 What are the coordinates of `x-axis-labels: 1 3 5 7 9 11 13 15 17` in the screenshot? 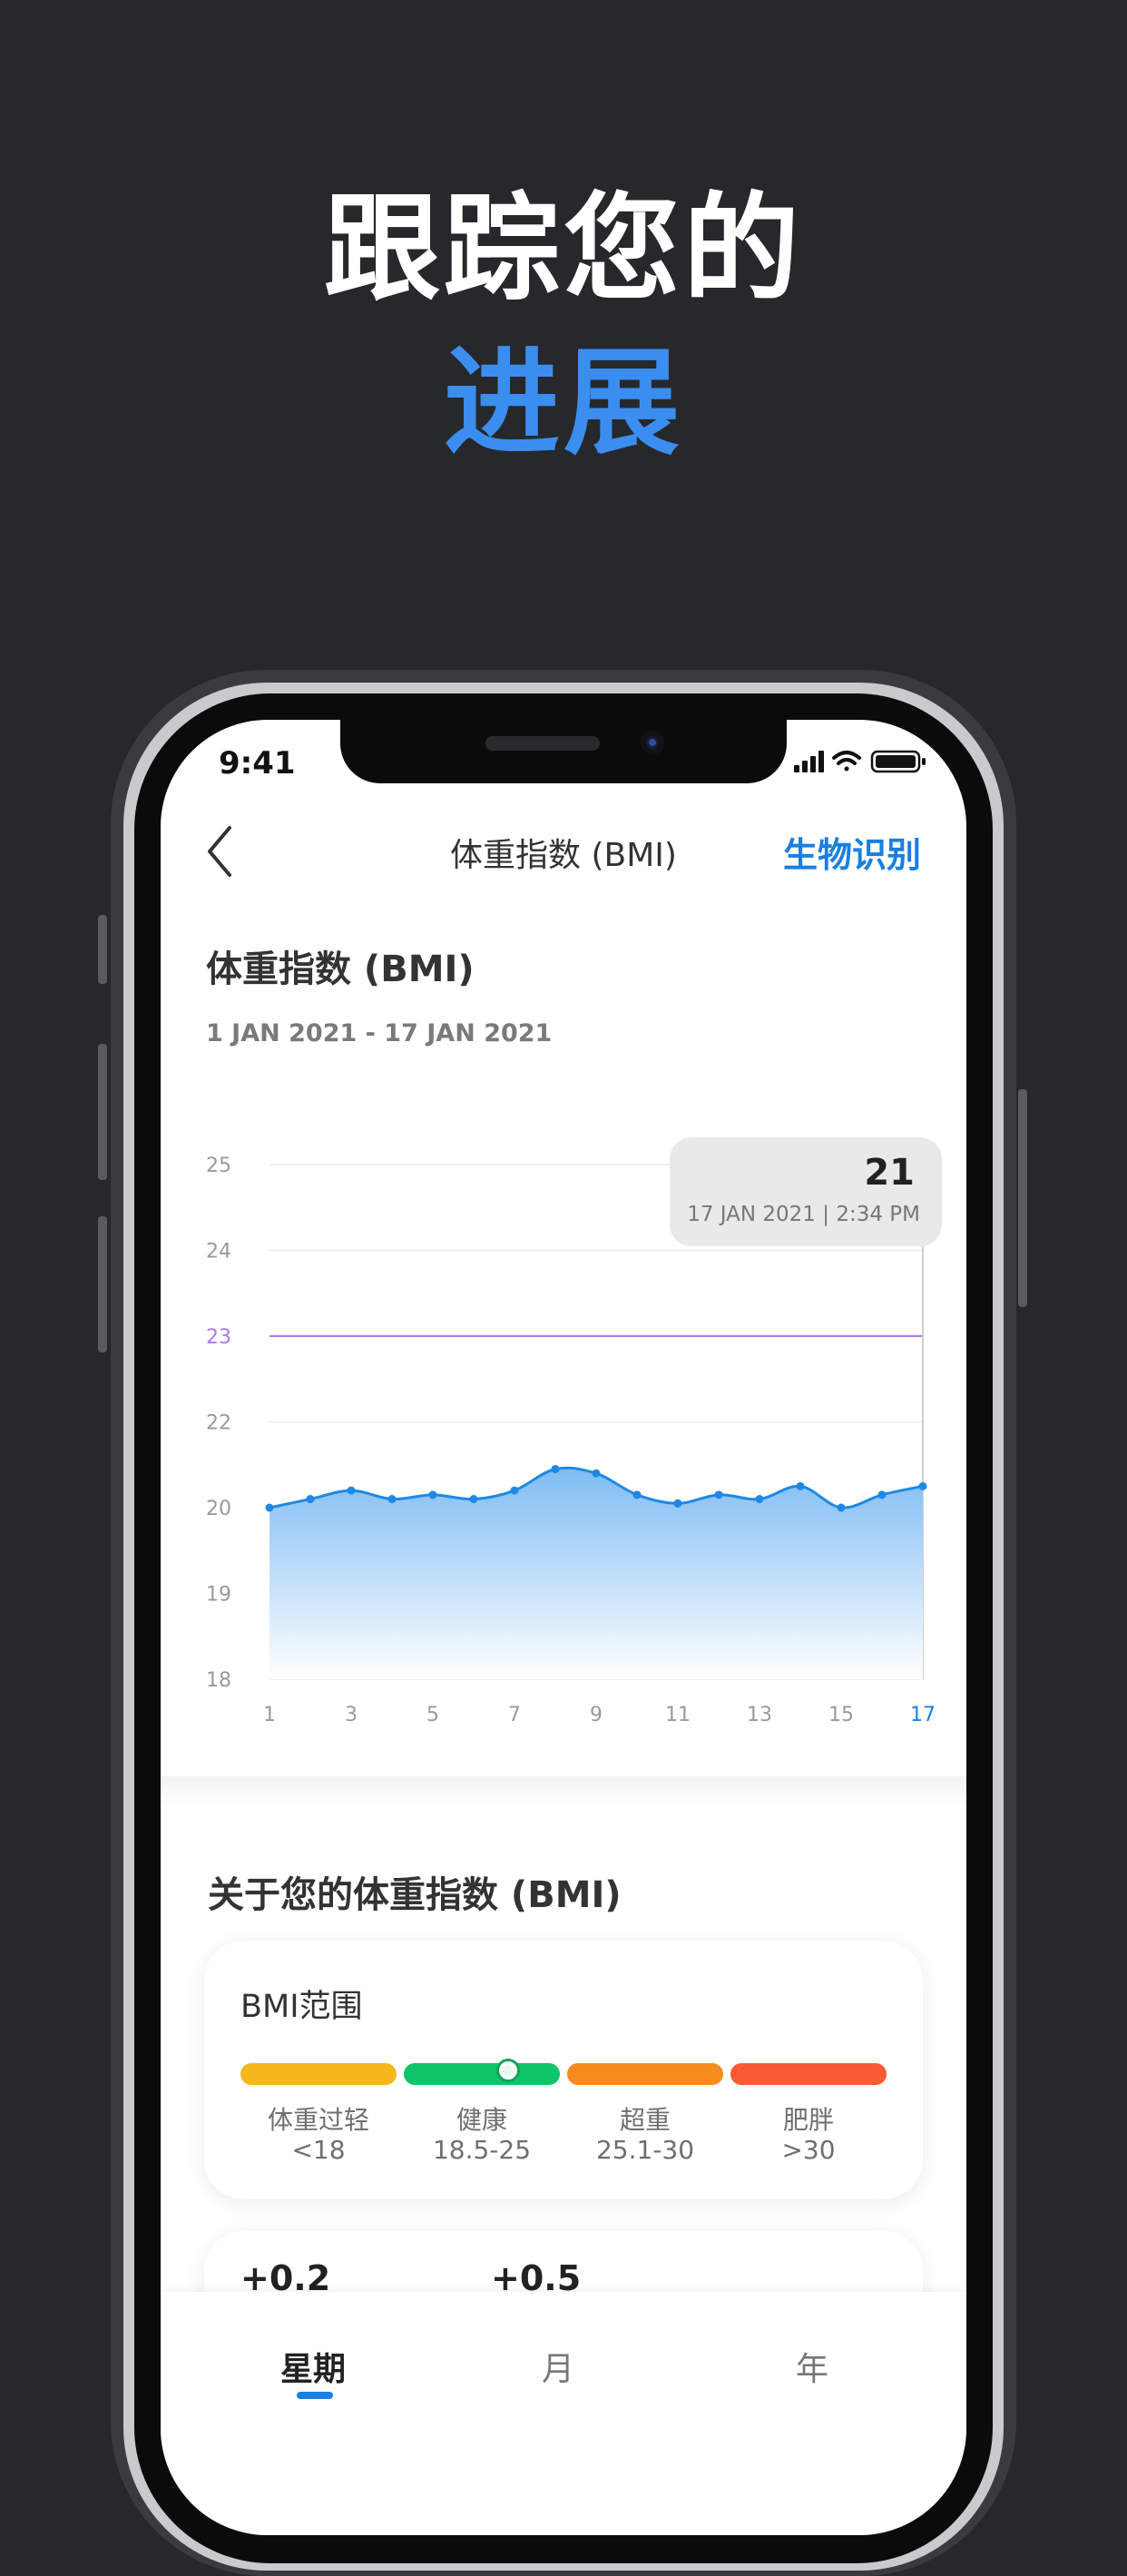 It's located at (599, 1715).